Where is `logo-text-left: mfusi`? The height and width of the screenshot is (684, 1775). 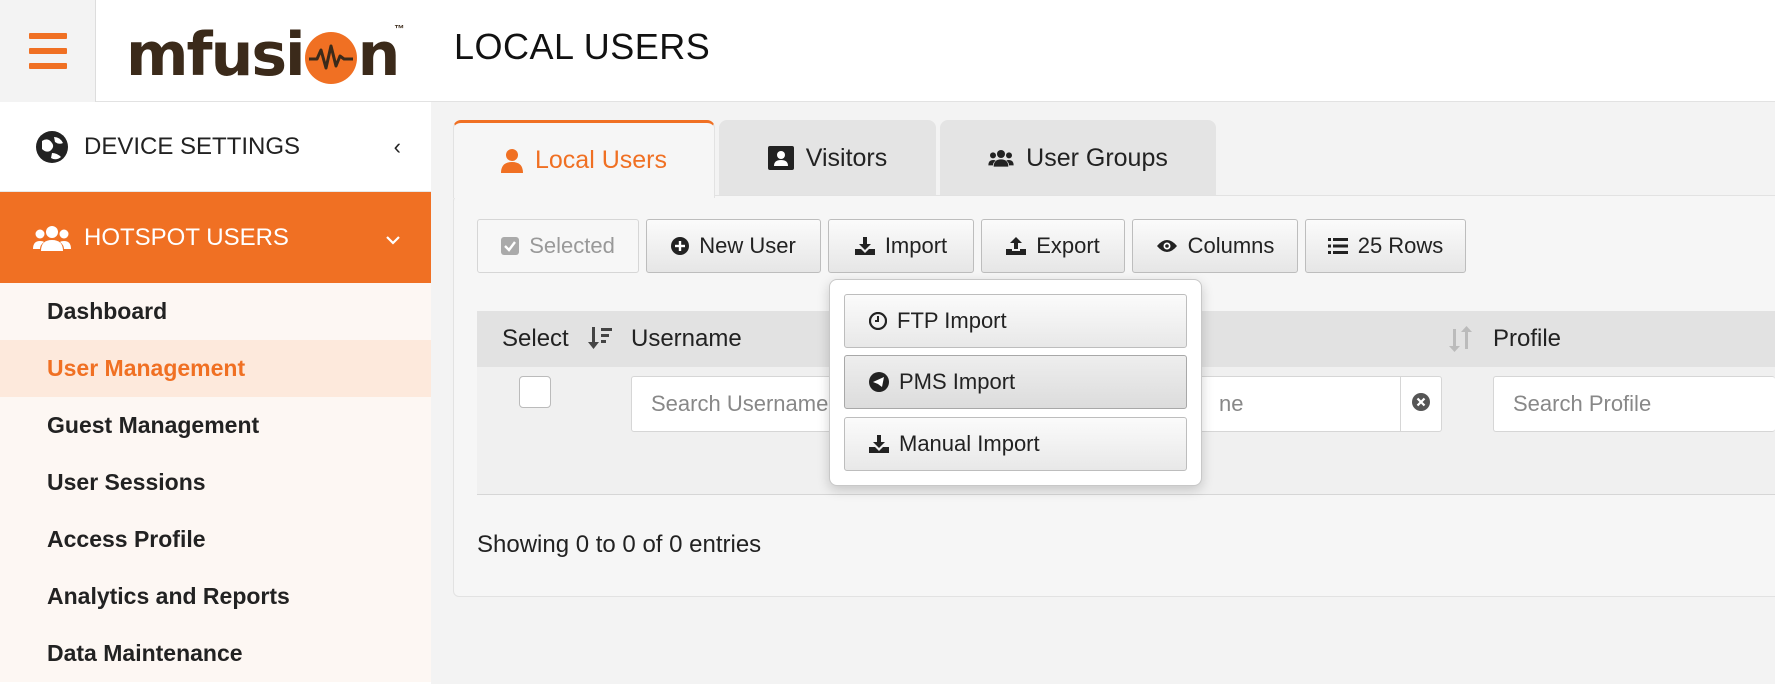 logo-text-left: mfusi is located at coordinates (216, 55).